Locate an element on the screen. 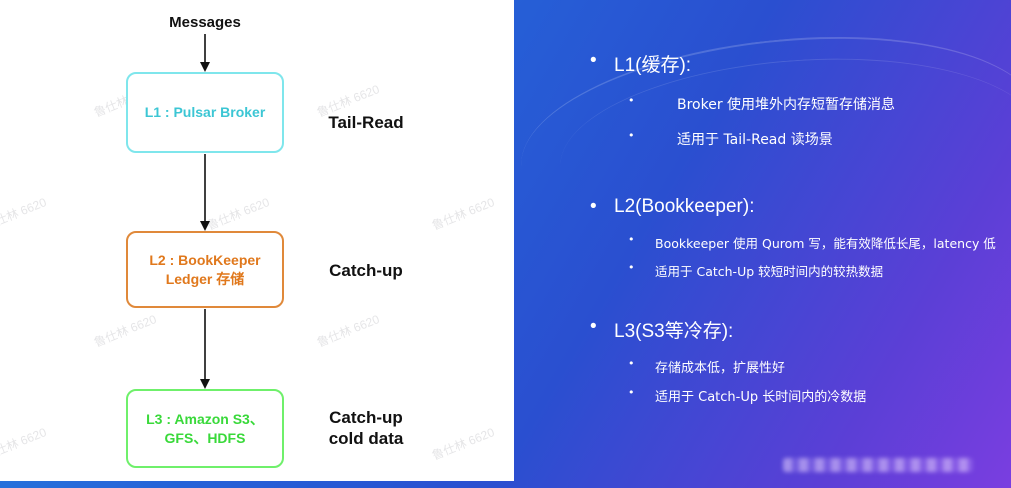 This screenshot has width=1011, height=488. l1-pulsar-broker-box: L1 : Pulsar Broker is located at coordinates (205, 112).